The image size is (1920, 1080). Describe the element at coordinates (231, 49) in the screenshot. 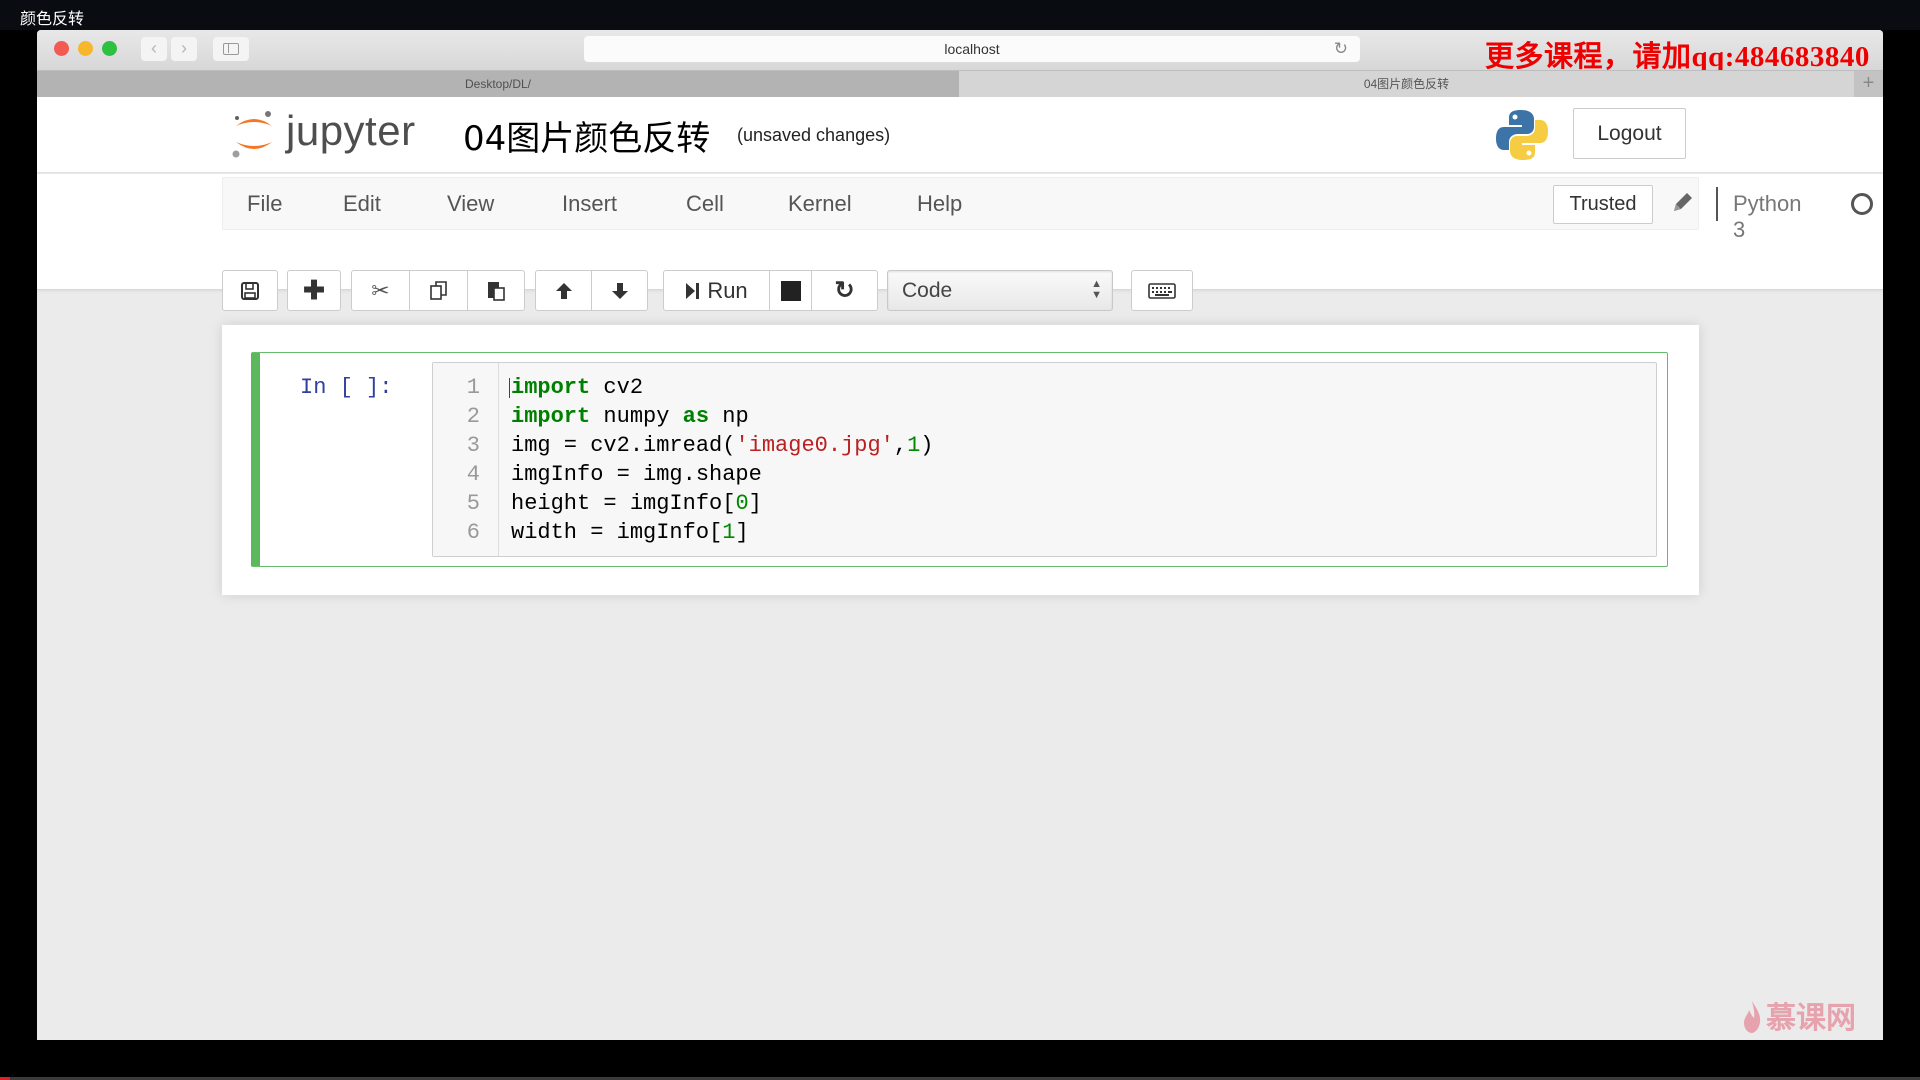

I see `sidebar-toggle-button` at that location.